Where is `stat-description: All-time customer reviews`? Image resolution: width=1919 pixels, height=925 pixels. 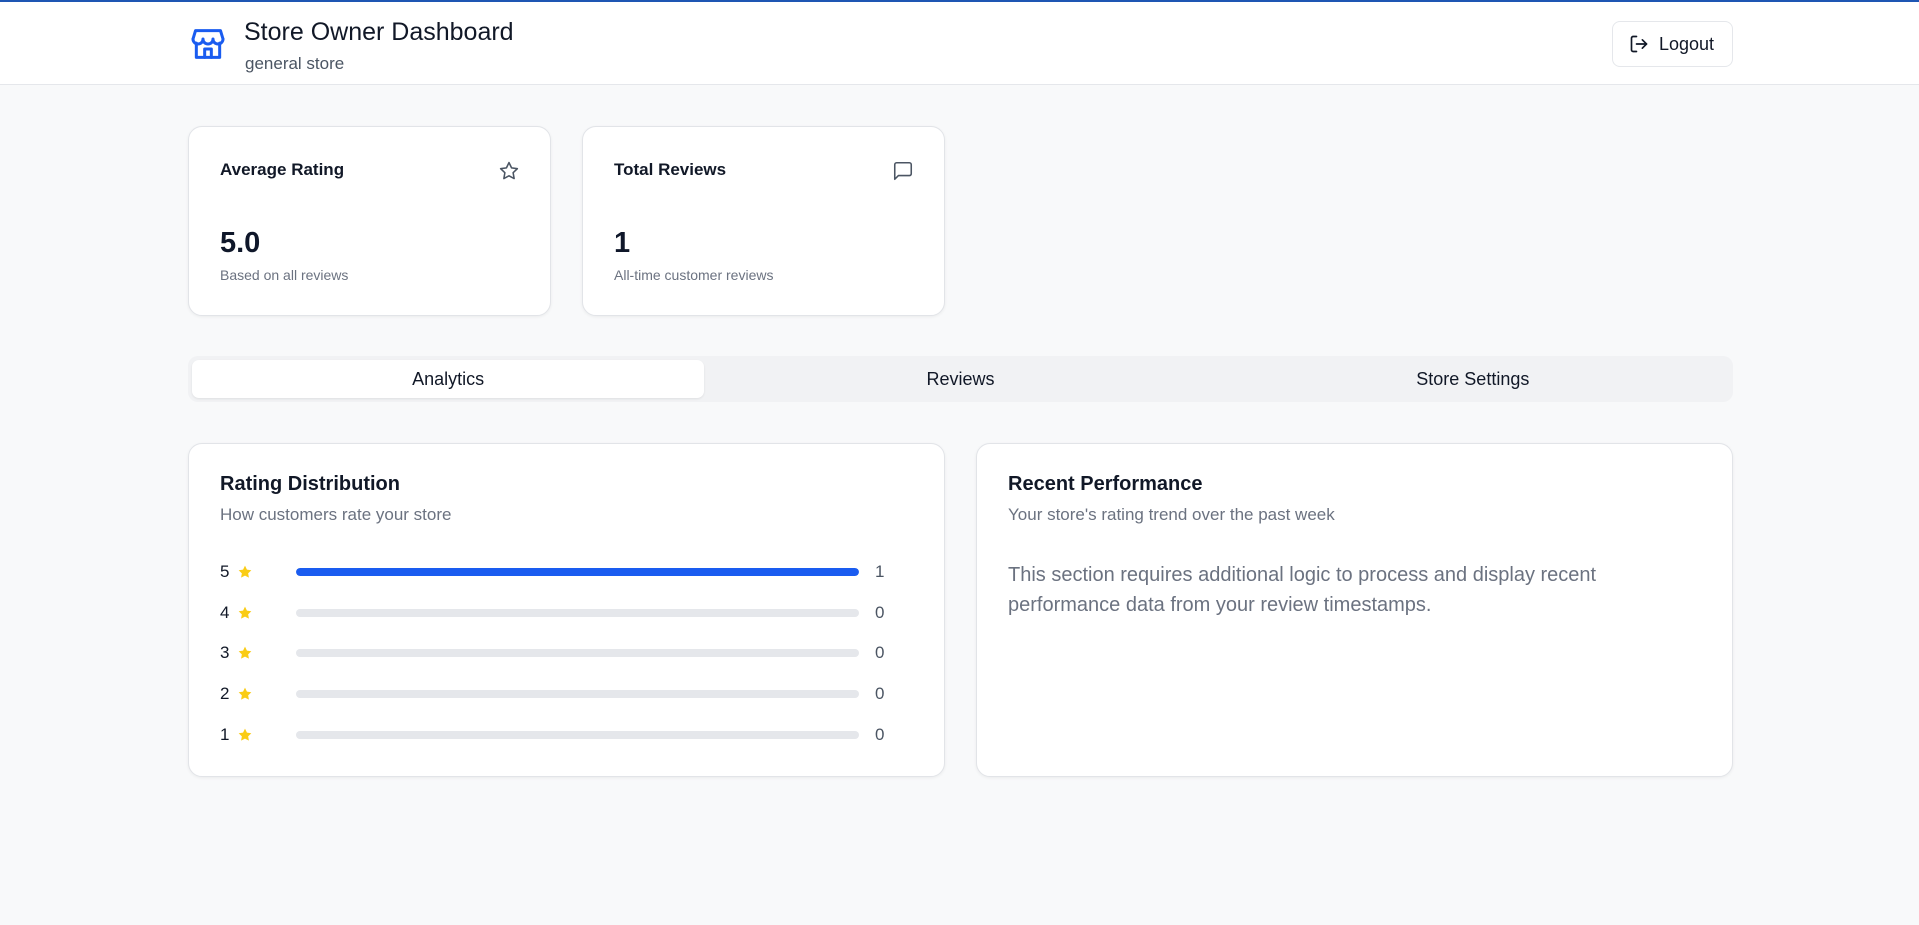
stat-description: All-time customer reviews is located at coordinates (694, 275).